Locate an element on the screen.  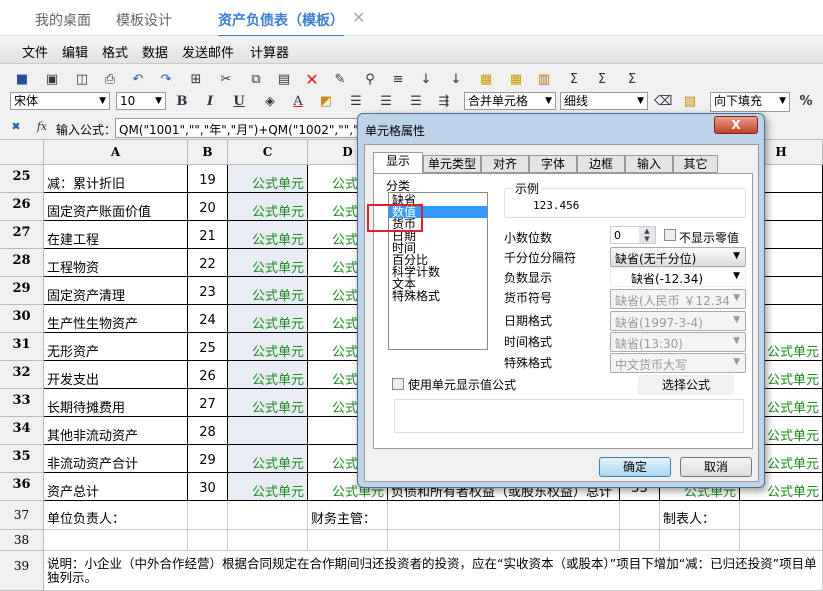
column-header: C is located at coordinates (268, 152).